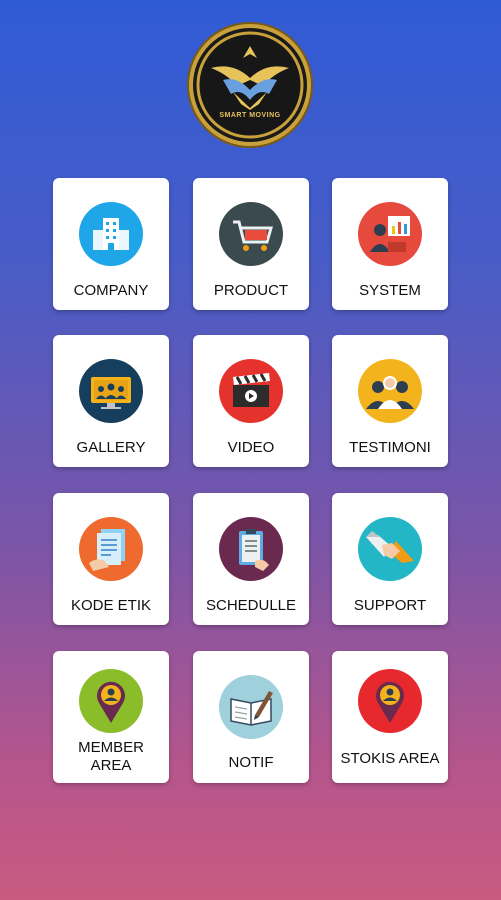 This screenshot has height=900, width=501. I want to click on notebook-pen-icon, so click(251, 707).